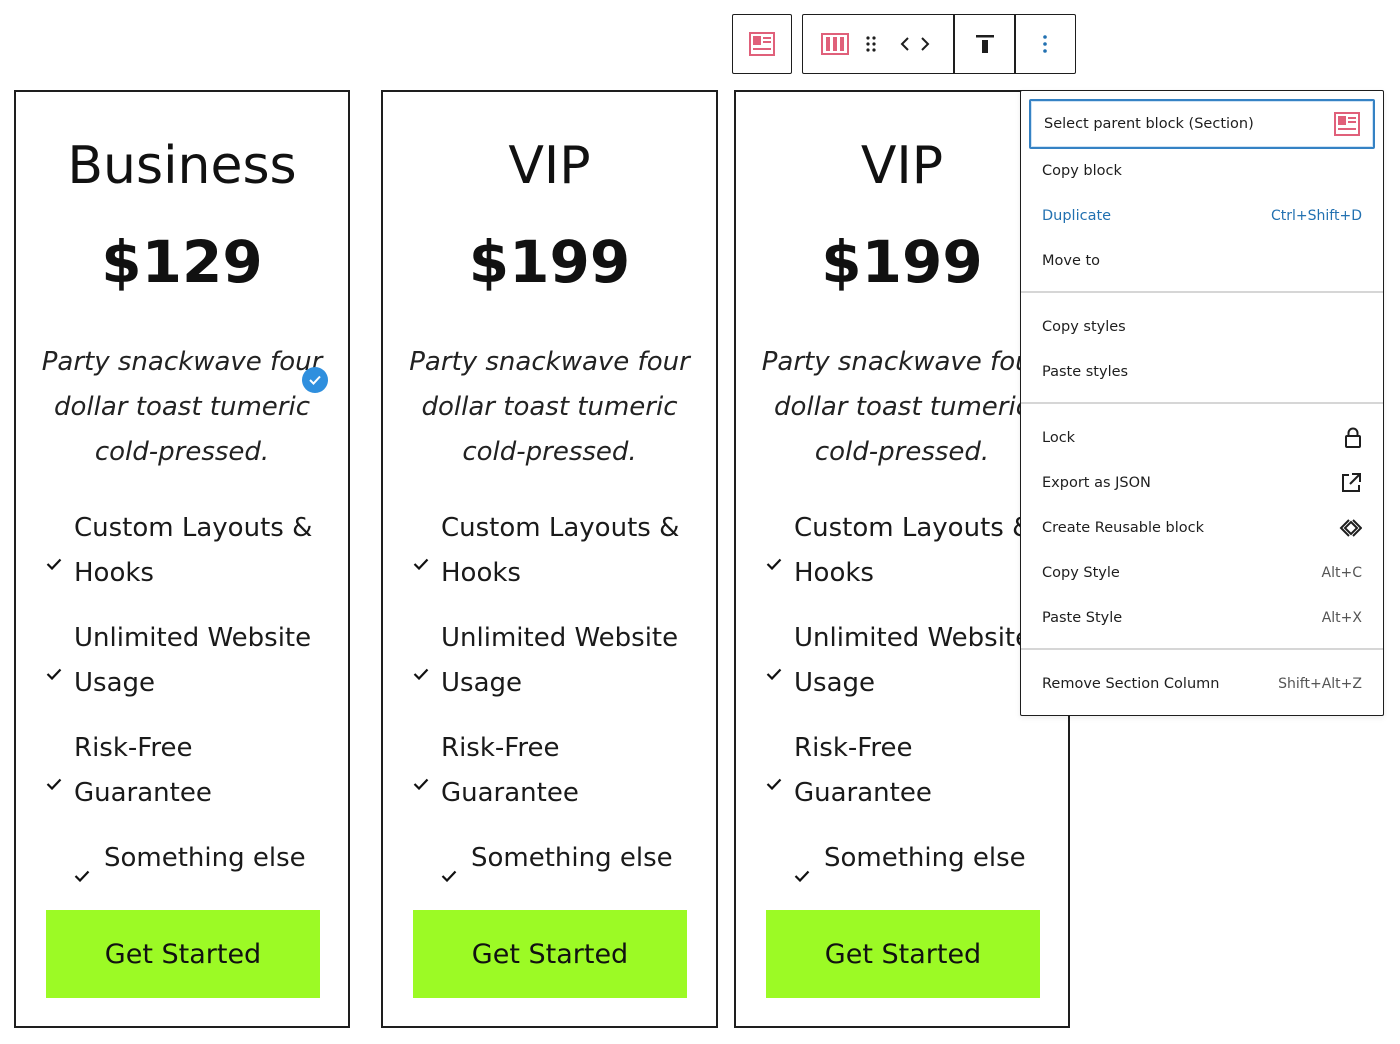  I want to click on menu-item-lock: Lock, so click(1202, 438).